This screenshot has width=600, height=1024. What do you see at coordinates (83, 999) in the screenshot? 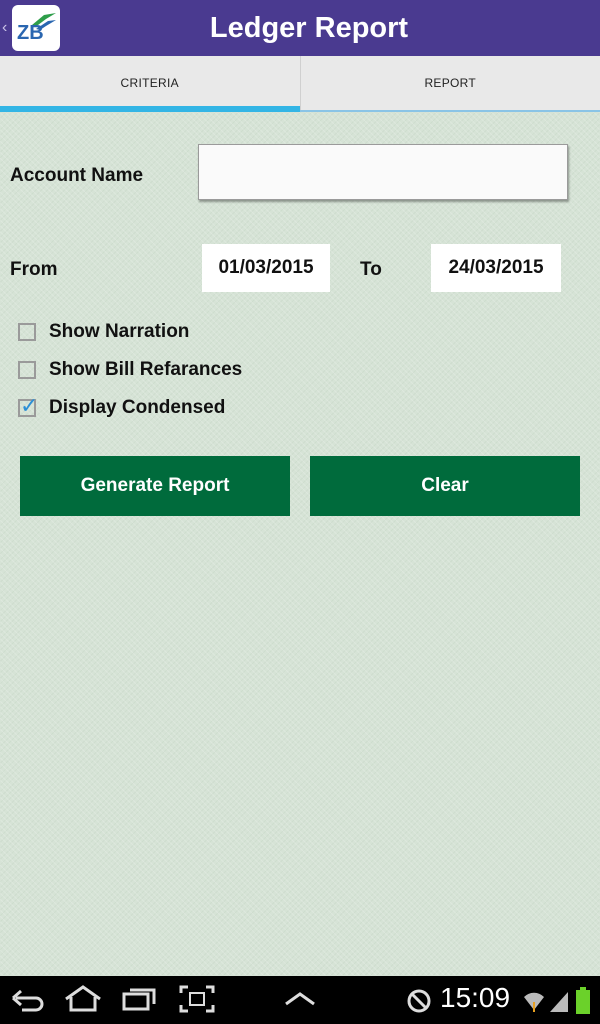
I see `home-icon` at bounding box center [83, 999].